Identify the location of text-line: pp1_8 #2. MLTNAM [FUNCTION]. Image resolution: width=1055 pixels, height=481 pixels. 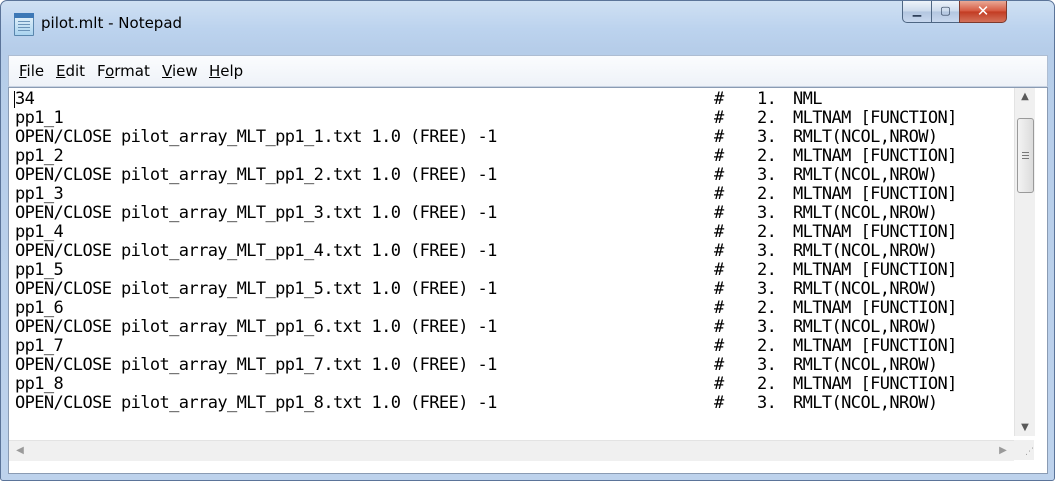
(511, 384).